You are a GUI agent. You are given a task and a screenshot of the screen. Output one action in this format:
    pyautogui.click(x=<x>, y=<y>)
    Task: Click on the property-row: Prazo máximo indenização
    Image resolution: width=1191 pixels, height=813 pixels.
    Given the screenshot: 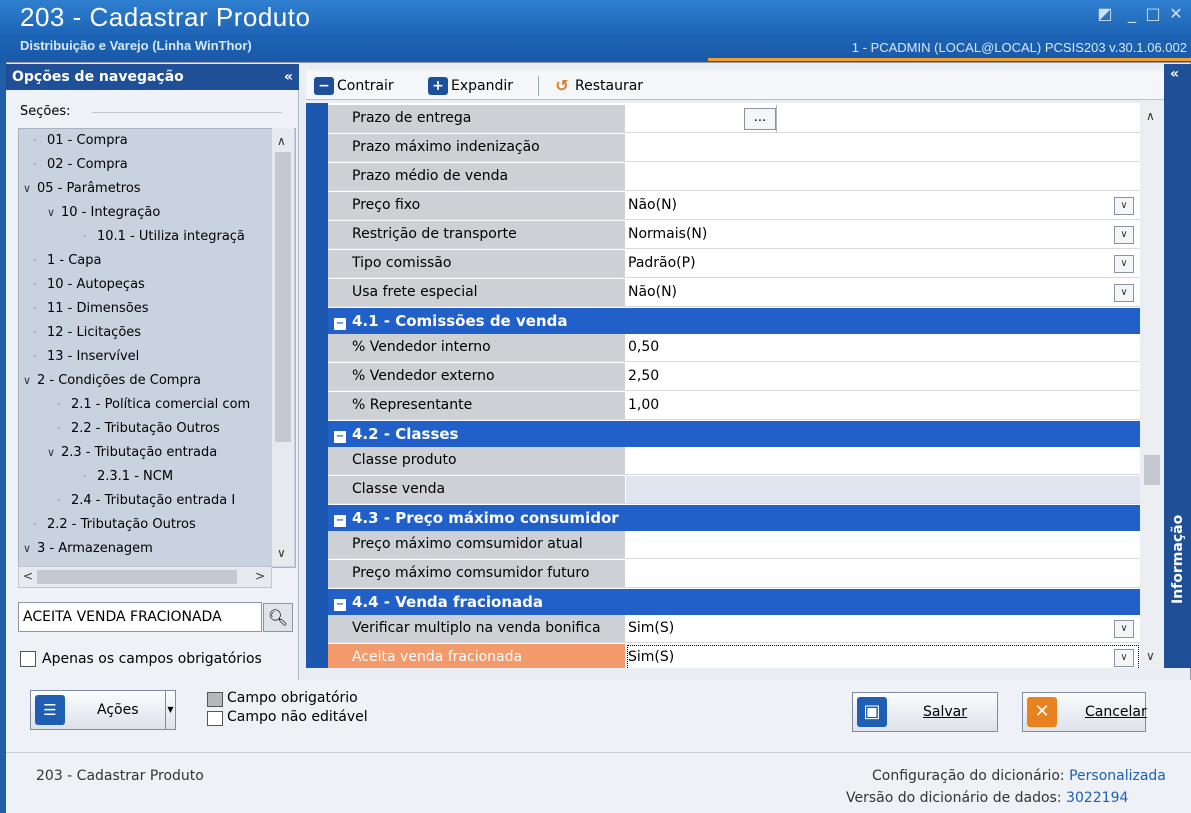 What is the action you would take?
    pyautogui.click(x=734, y=148)
    